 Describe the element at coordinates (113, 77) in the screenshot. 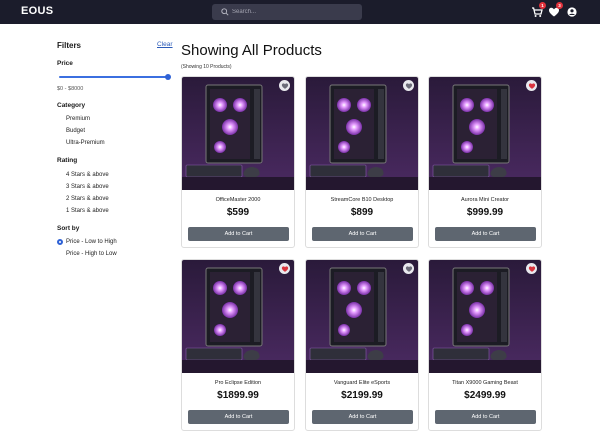

I see `price-range-track` at that location.